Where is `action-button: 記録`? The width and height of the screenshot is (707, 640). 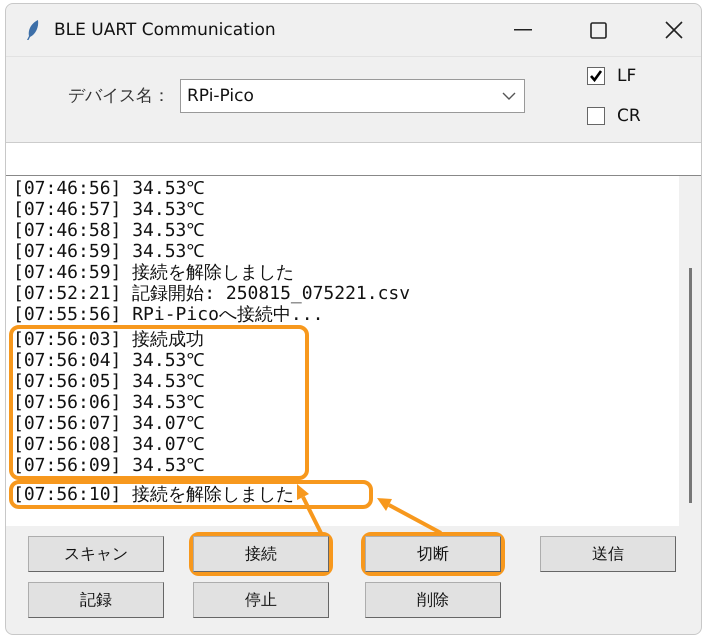
action-button: 記録 is located at coordinates (96, 600).